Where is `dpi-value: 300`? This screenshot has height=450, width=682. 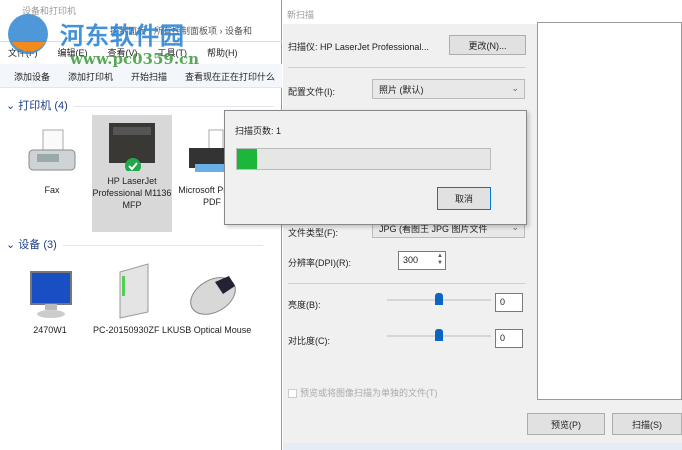 dpi-value: 300 is located at coordinates (411, 260).